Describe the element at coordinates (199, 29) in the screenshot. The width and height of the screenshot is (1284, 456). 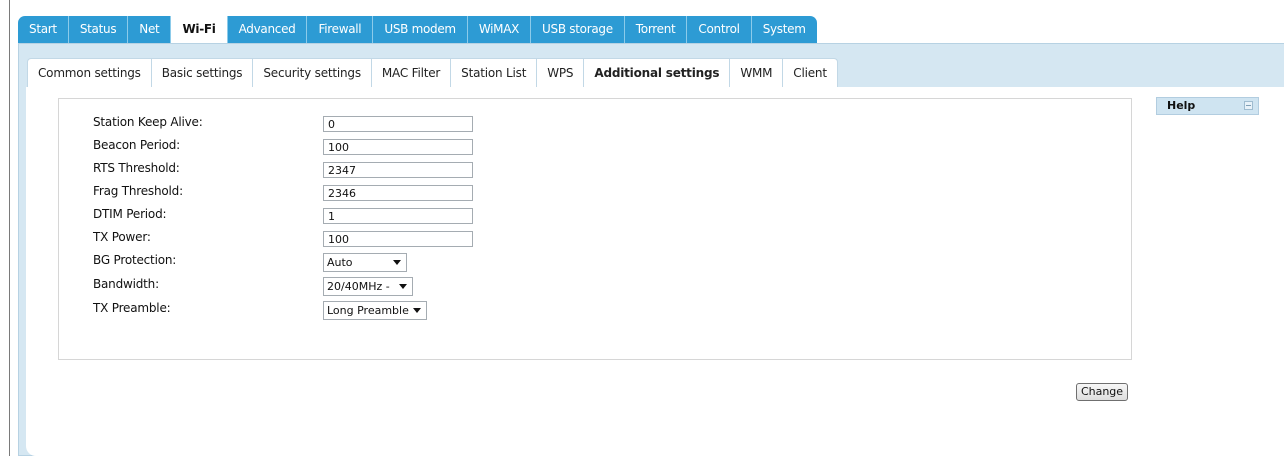
I see `tab-wifi: Wi-Fi` at that location.